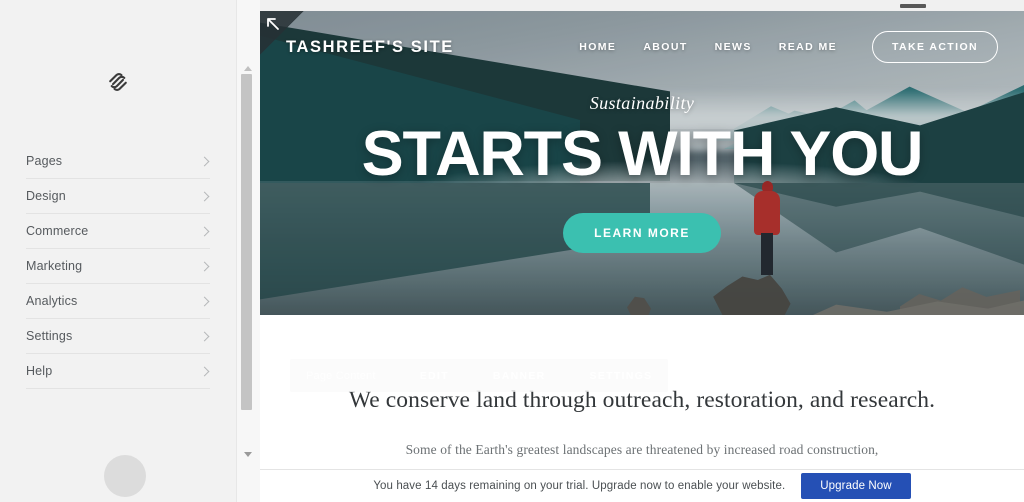 This screenshot has width=1024, height=502. Describe the element at coordinates (341, 375) in the screenshot. I see `toolbar-section-label: Page Content` at that location.